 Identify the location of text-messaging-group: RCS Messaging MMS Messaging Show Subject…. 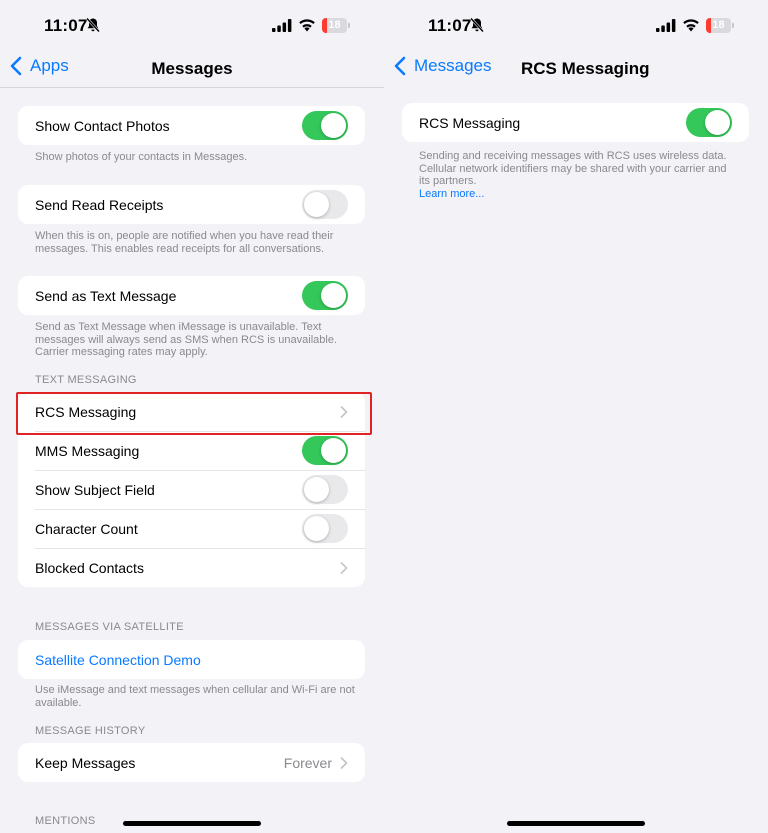
(191, 489).